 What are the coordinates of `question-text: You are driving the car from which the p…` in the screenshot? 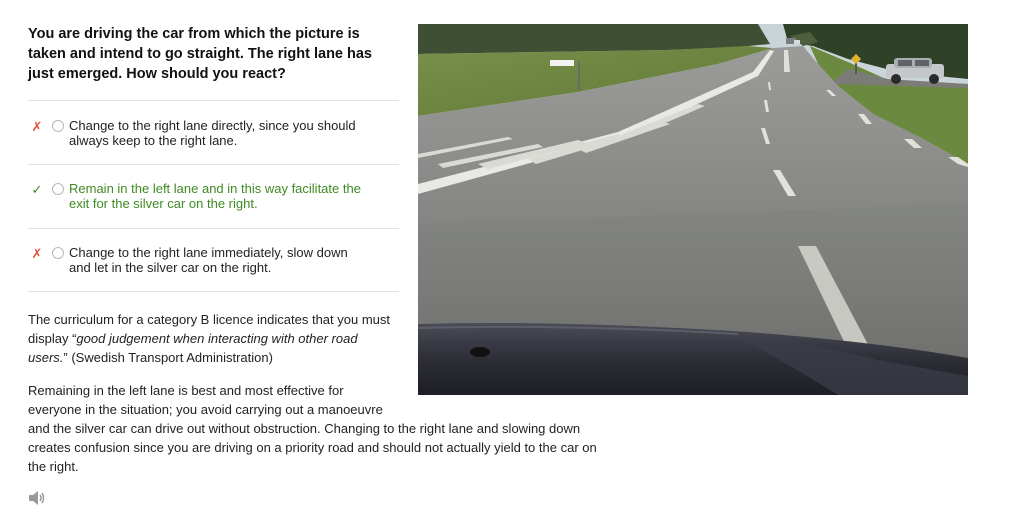 It's located at (200, 54).